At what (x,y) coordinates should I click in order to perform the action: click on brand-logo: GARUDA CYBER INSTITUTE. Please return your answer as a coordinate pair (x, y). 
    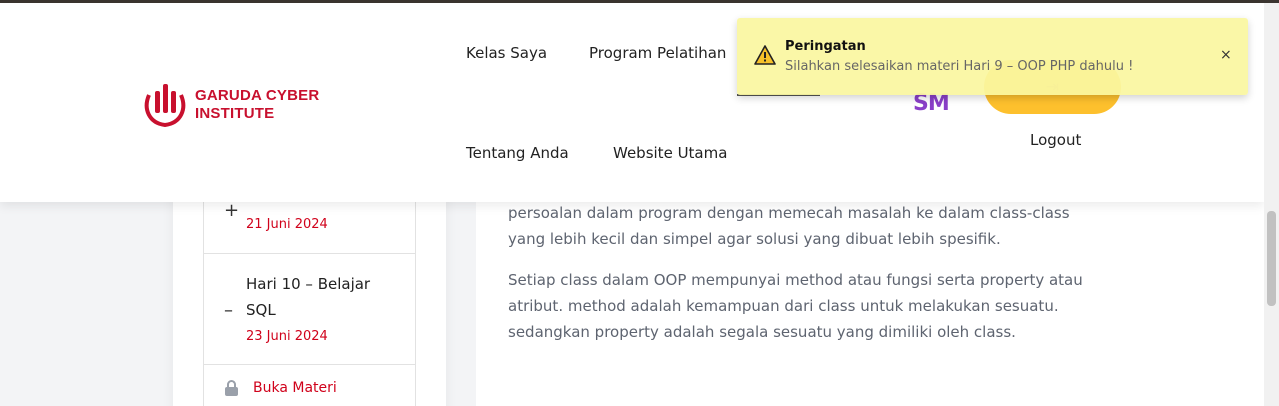
    Looking at the image, I should click on (243, 106).